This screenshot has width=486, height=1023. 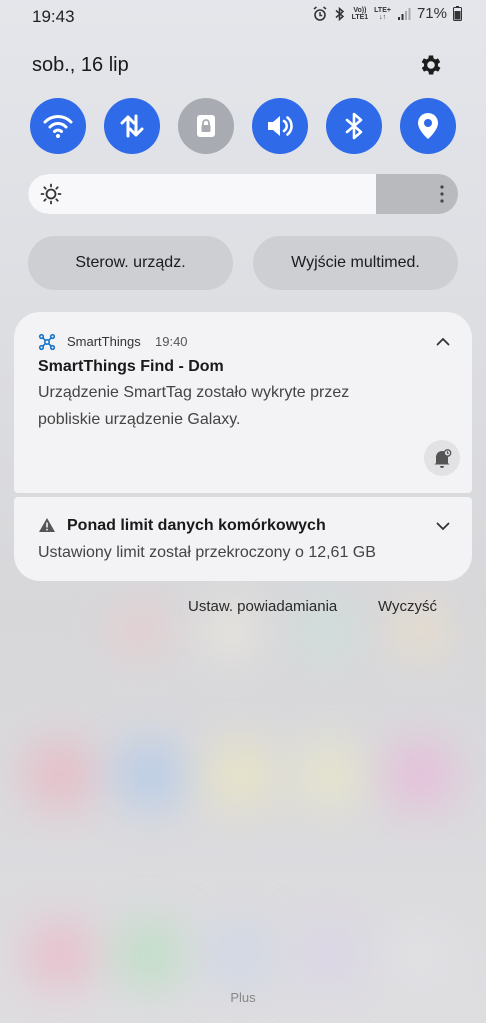 I want to click on brightness-slider, so click(x=243, y=194).